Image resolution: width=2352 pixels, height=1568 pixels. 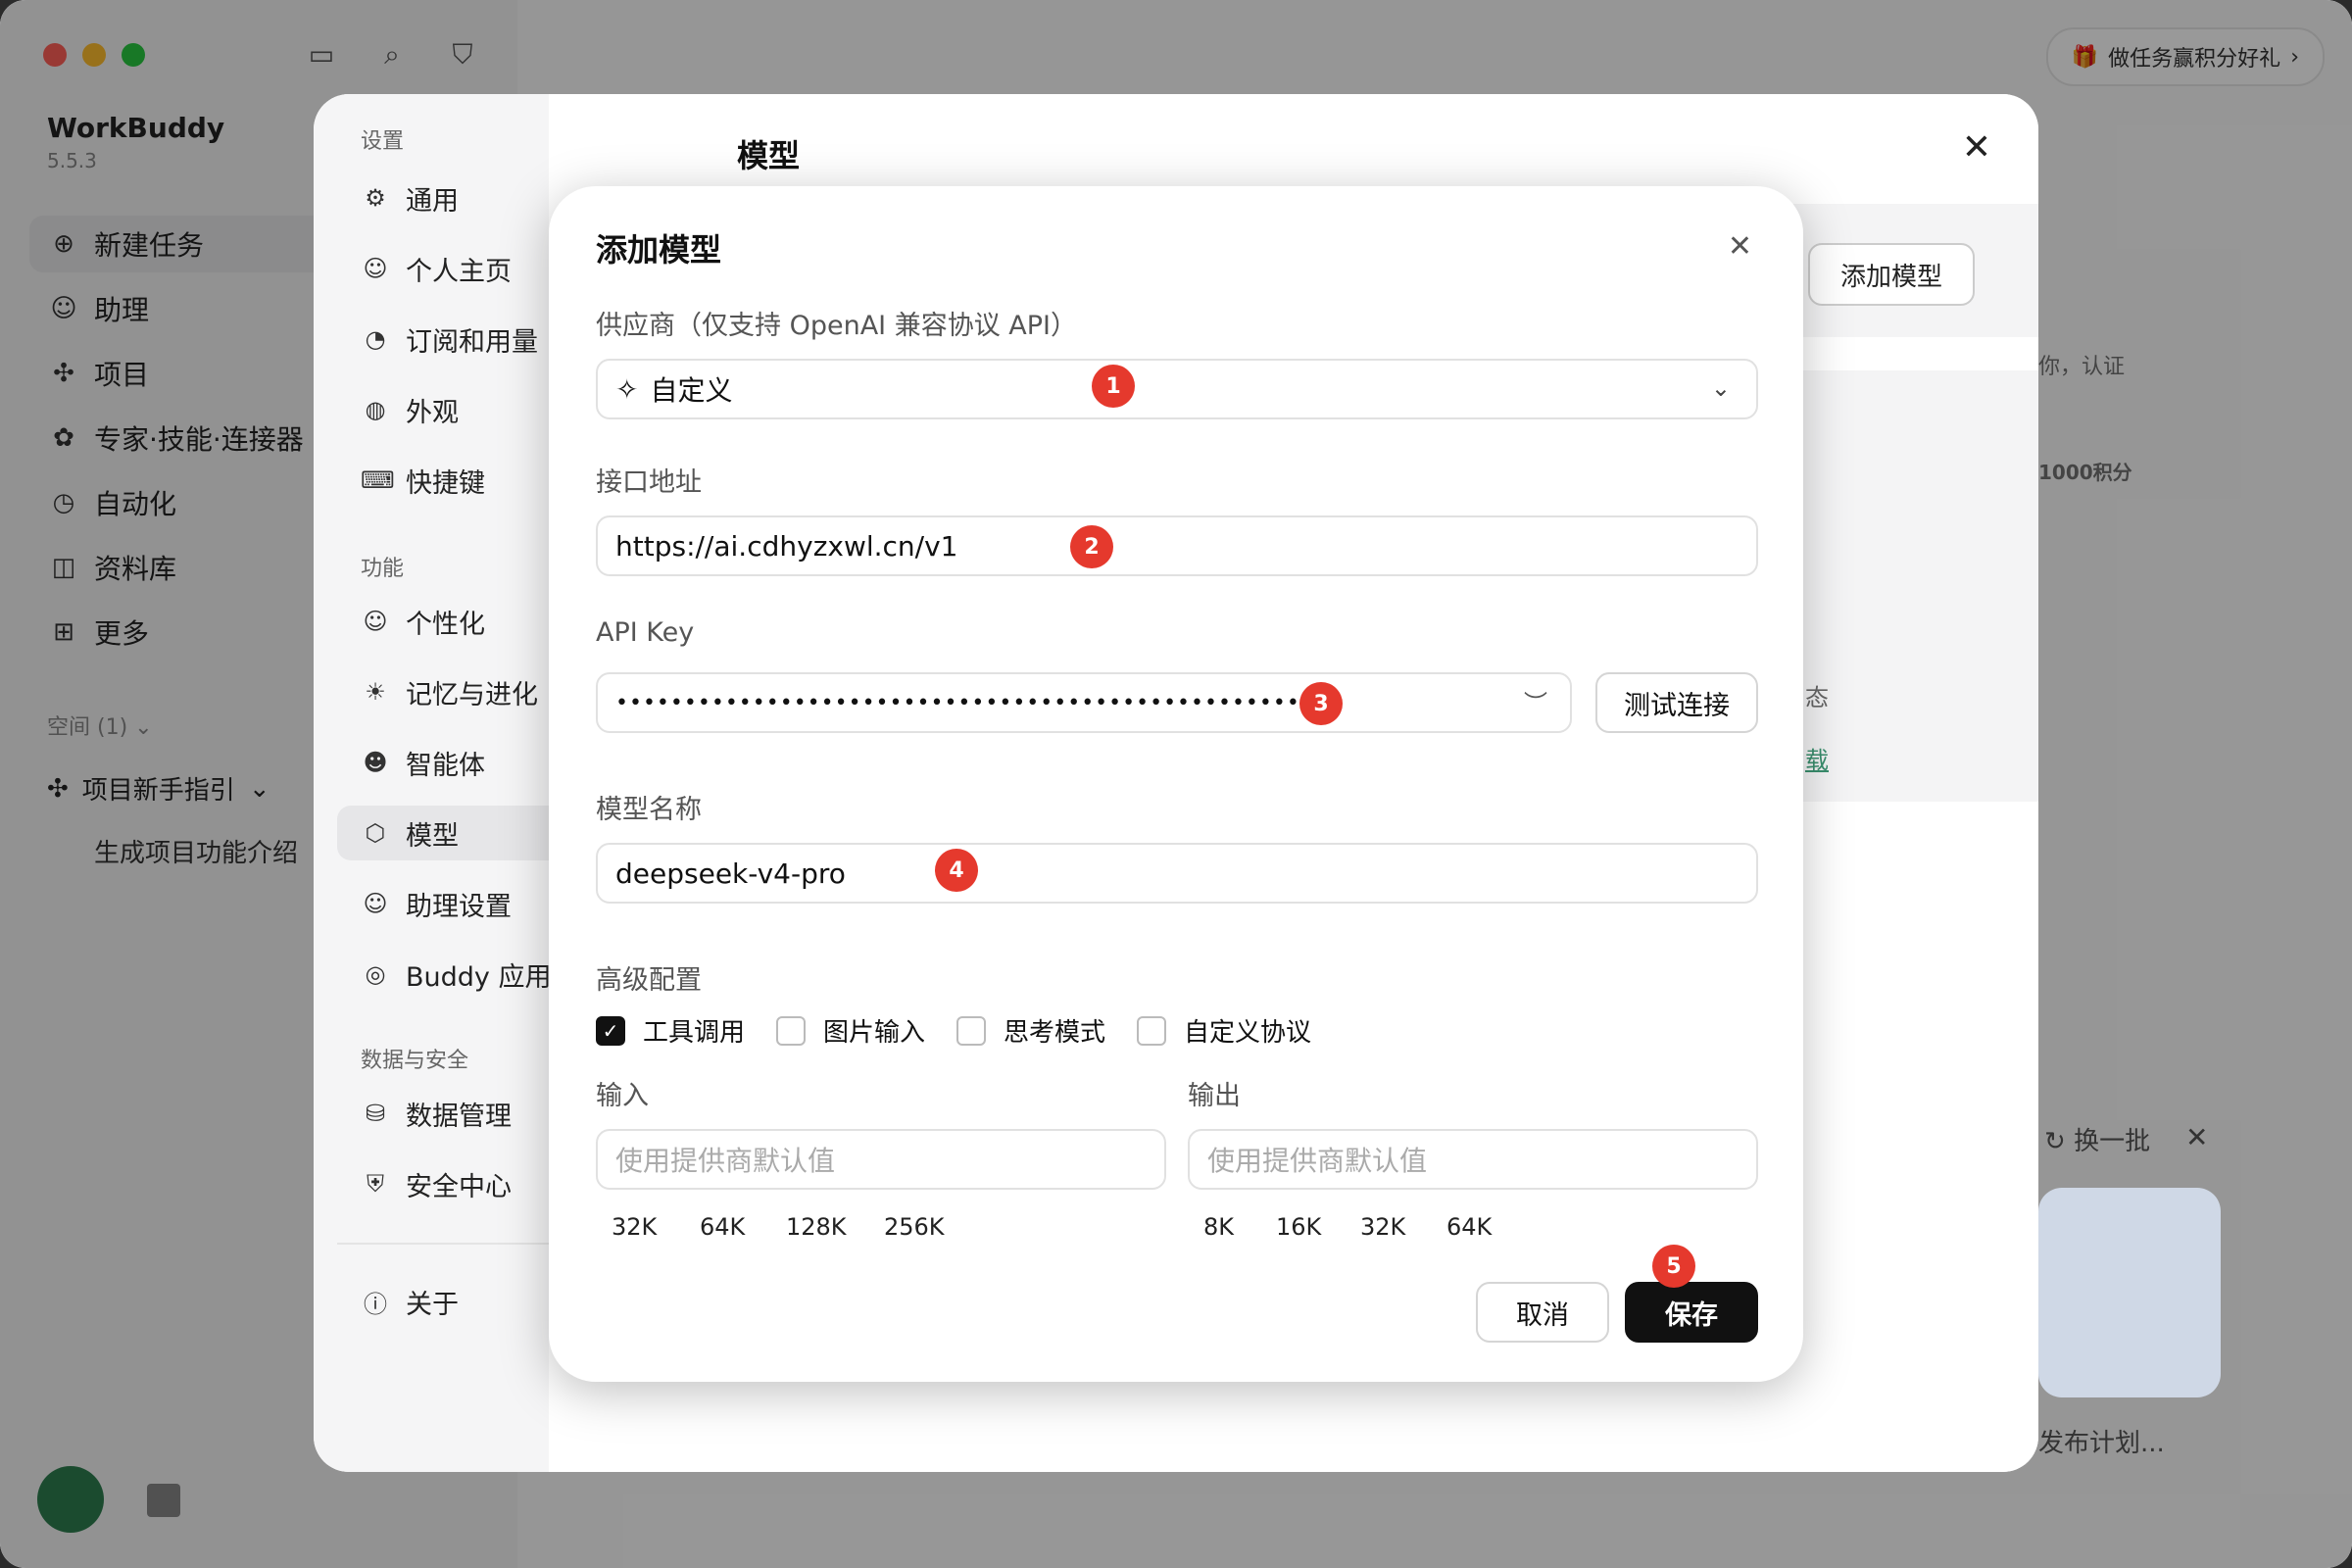 What do you see at coordinates (375, 903) in the screenshot?
I see `assistant-icon: ☺` at bounding box center [375, 903].